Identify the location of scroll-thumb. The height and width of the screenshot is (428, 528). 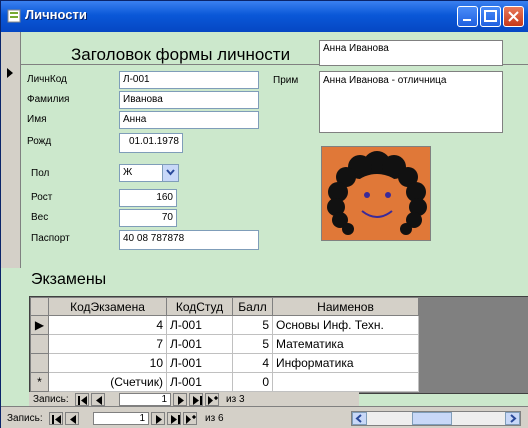
(432, 418).